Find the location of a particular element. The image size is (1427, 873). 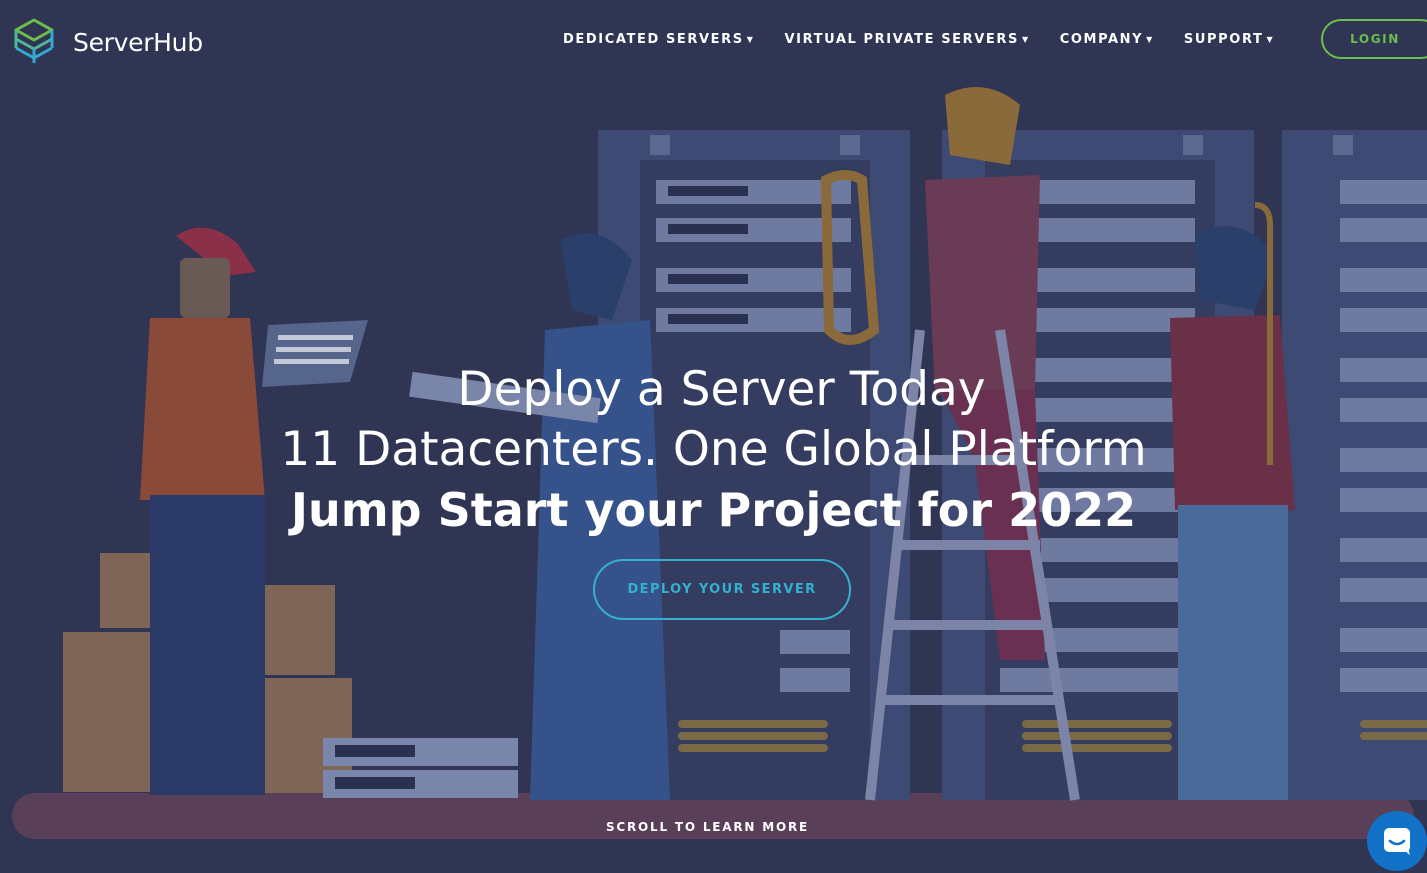

chat-launcher-button is located at coordinates (1397, 841).